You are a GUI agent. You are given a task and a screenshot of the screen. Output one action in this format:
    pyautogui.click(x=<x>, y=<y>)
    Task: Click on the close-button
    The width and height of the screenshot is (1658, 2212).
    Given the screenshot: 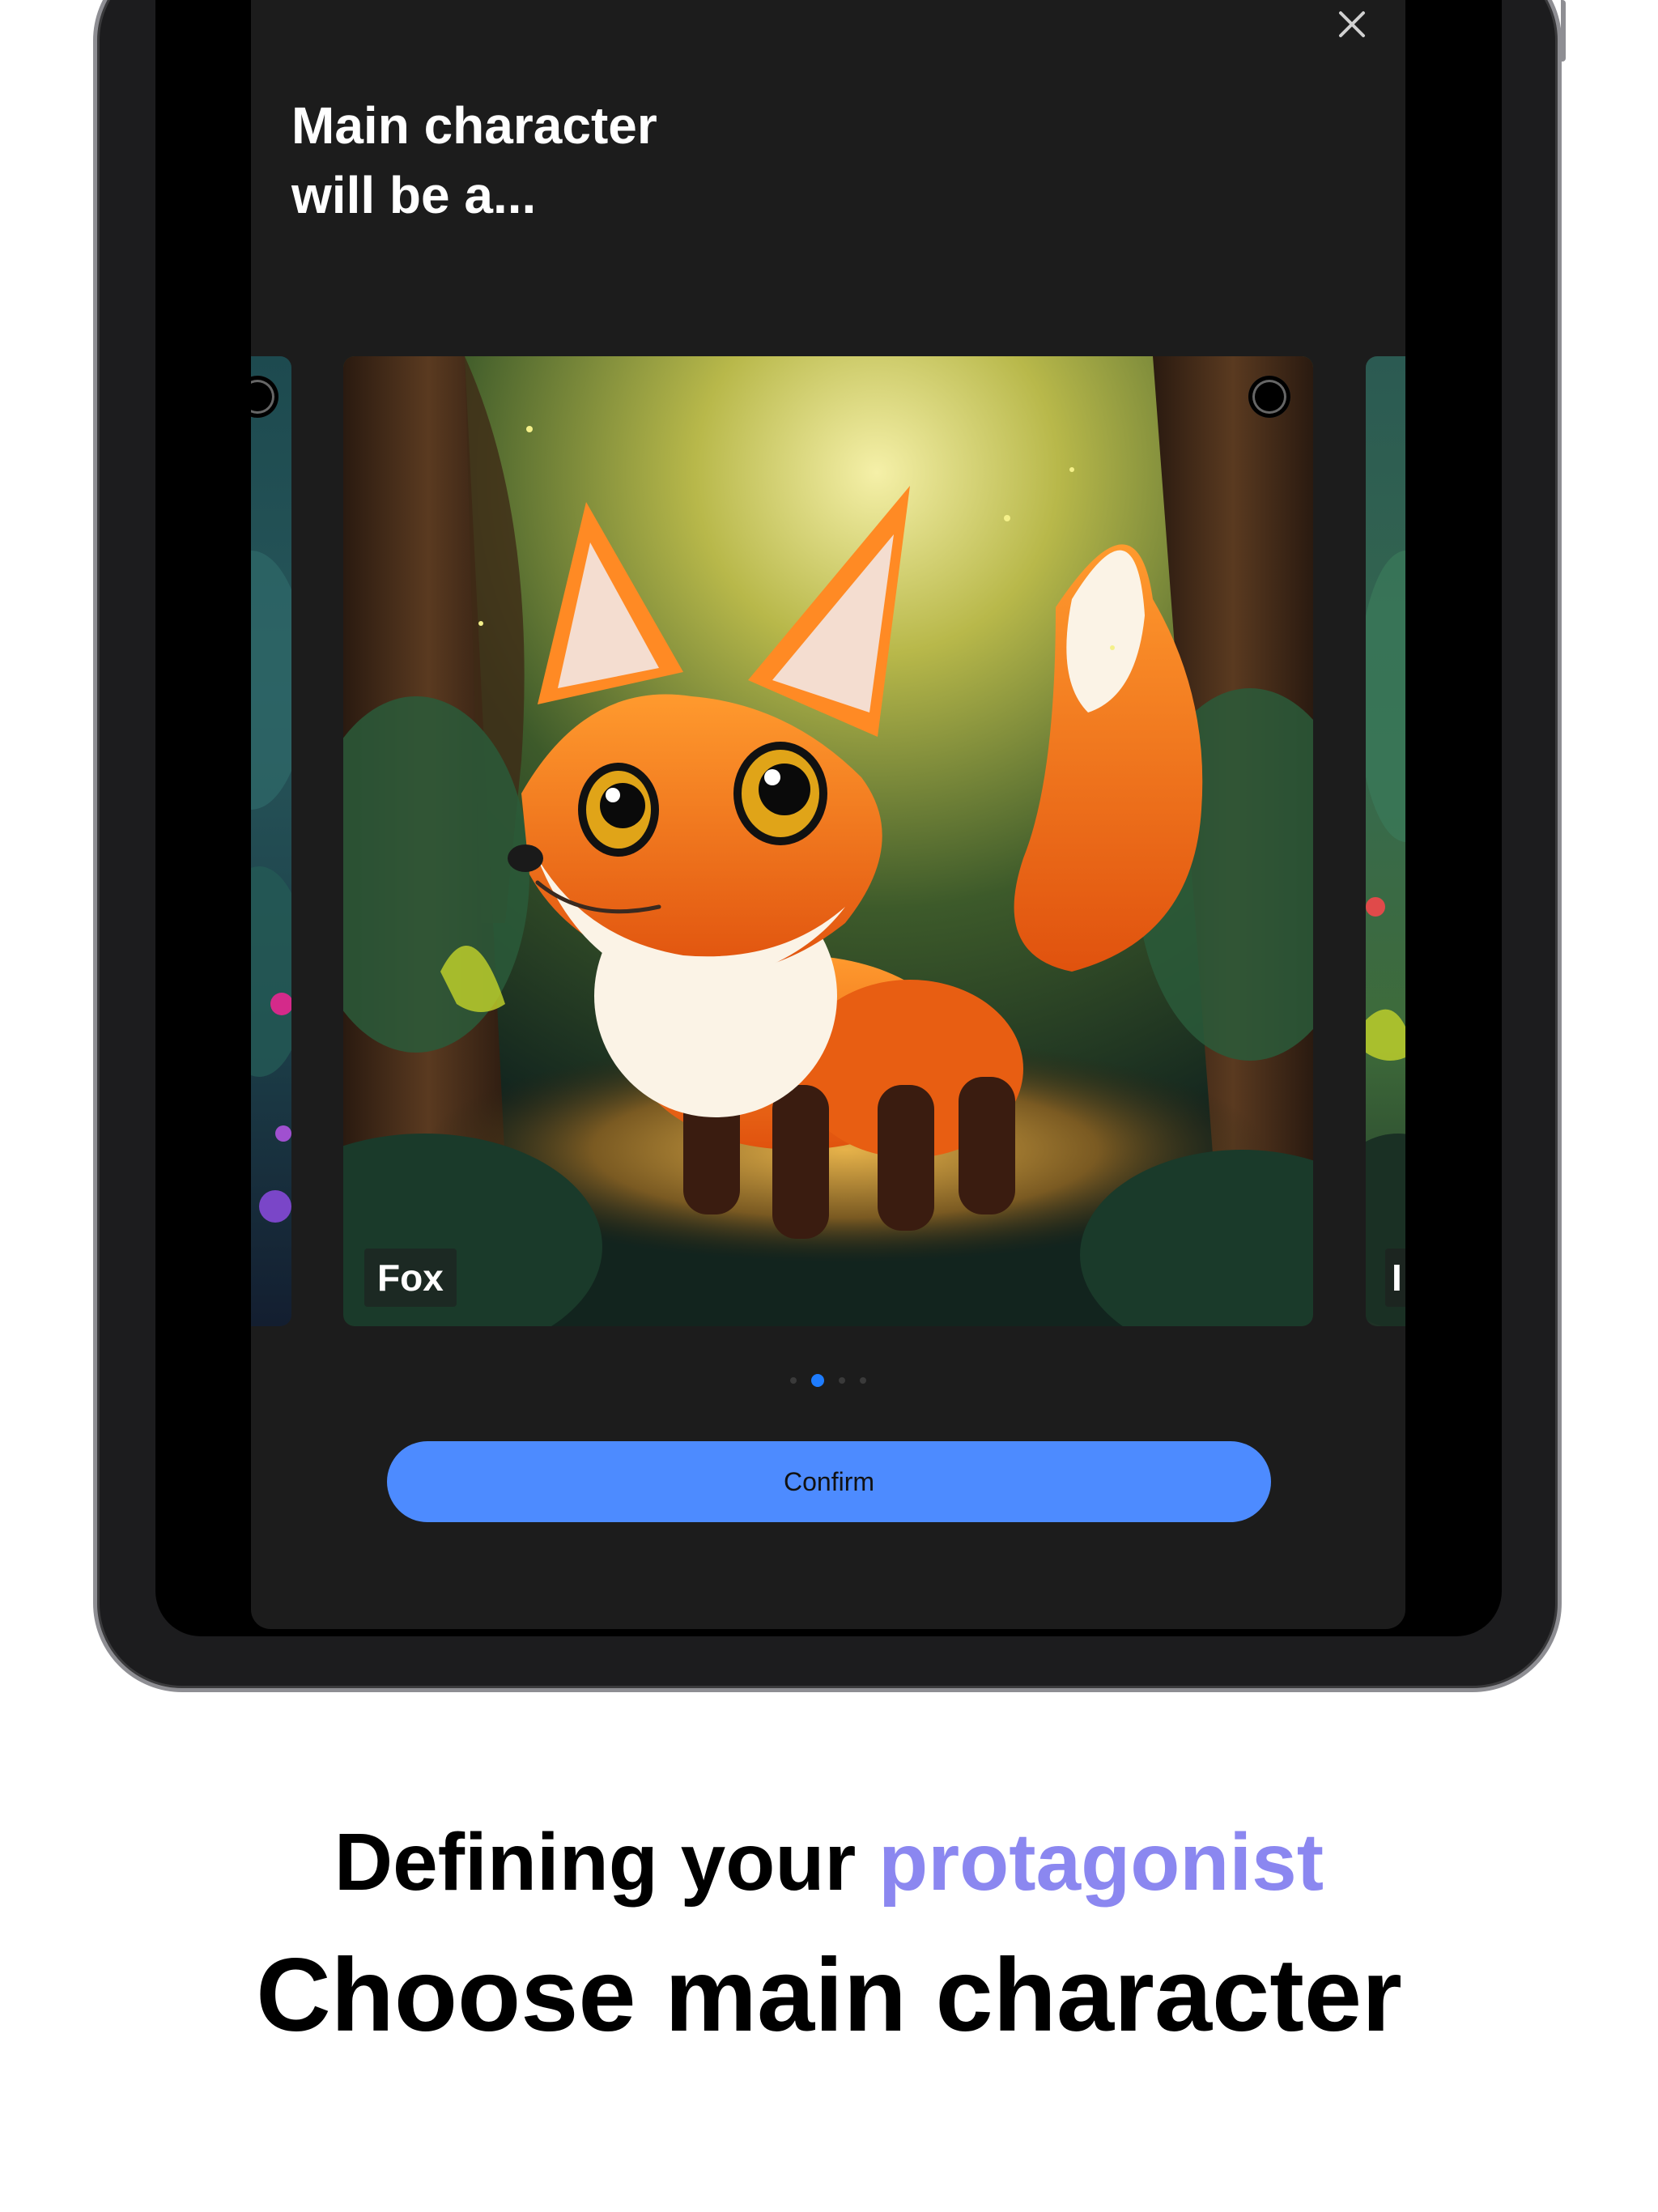 What is the action you would take?
    pyautogui.click(x=1352, y=24)
    